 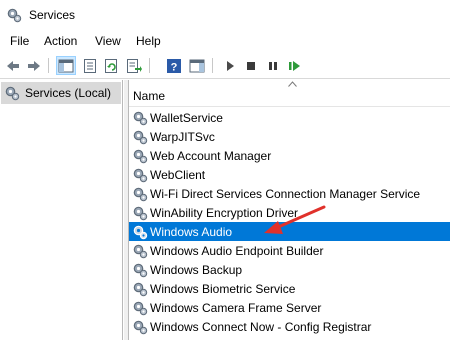 I want to click on service-name: Windows Audio, so click(x=191, y=231).